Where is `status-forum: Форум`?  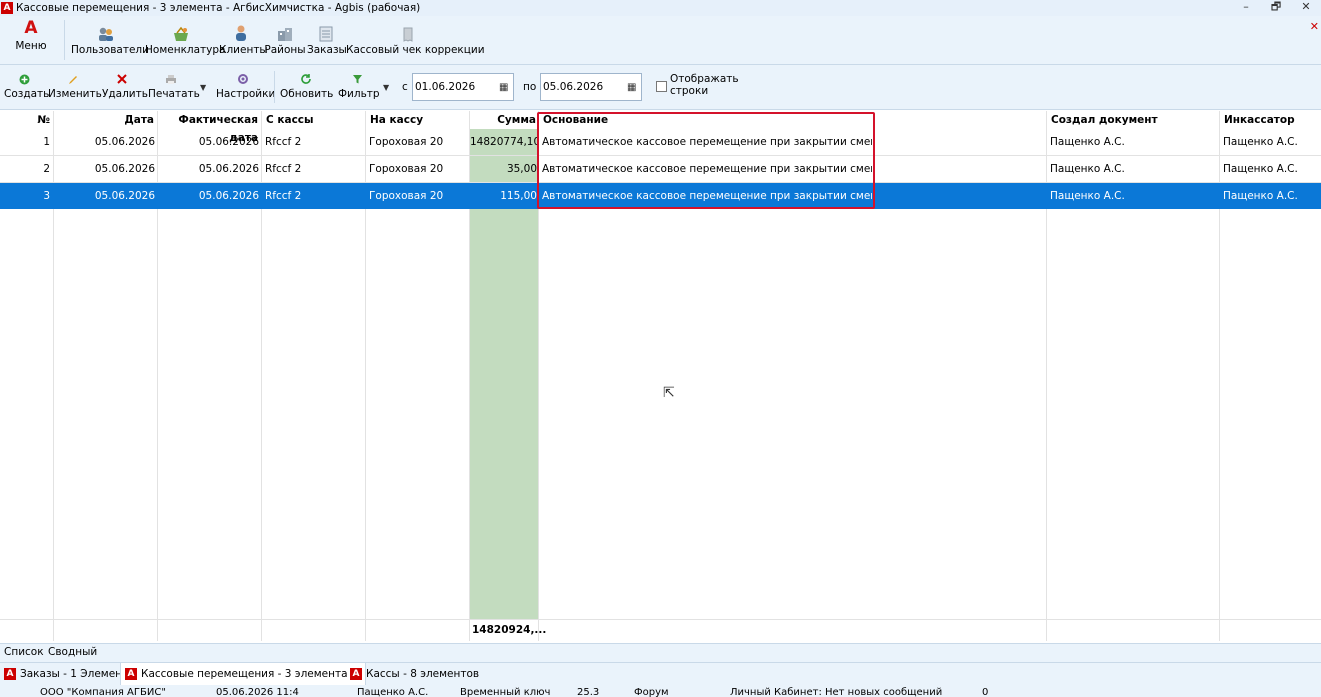
status-forum: Форум is located at coordinates (651, 692).